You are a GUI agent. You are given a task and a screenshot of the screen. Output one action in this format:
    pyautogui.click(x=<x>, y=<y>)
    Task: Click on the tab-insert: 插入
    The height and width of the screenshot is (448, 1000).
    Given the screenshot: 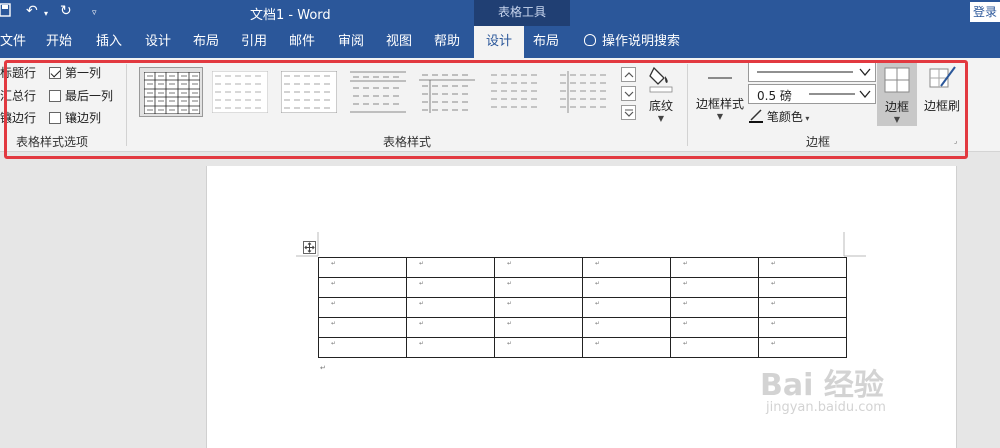 What is the action you would take?
    pyautogui.click(x=109, y=42)
    